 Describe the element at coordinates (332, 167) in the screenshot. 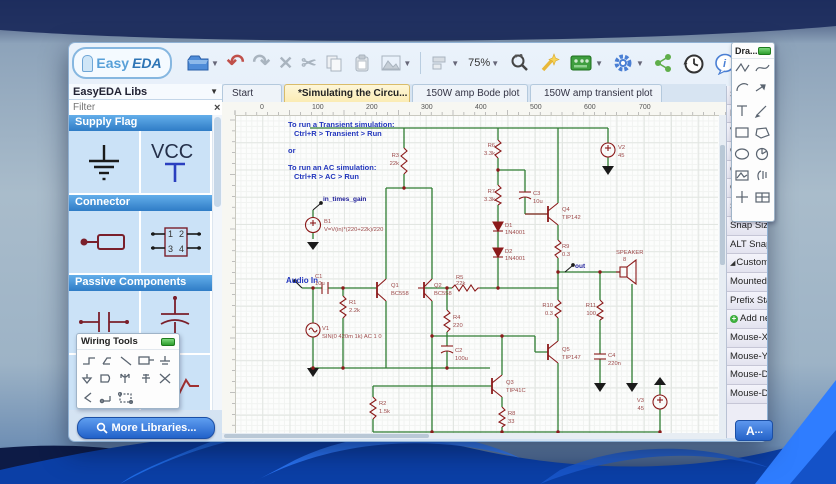

I see `svg-text: To run an AC simulation:` at that location.